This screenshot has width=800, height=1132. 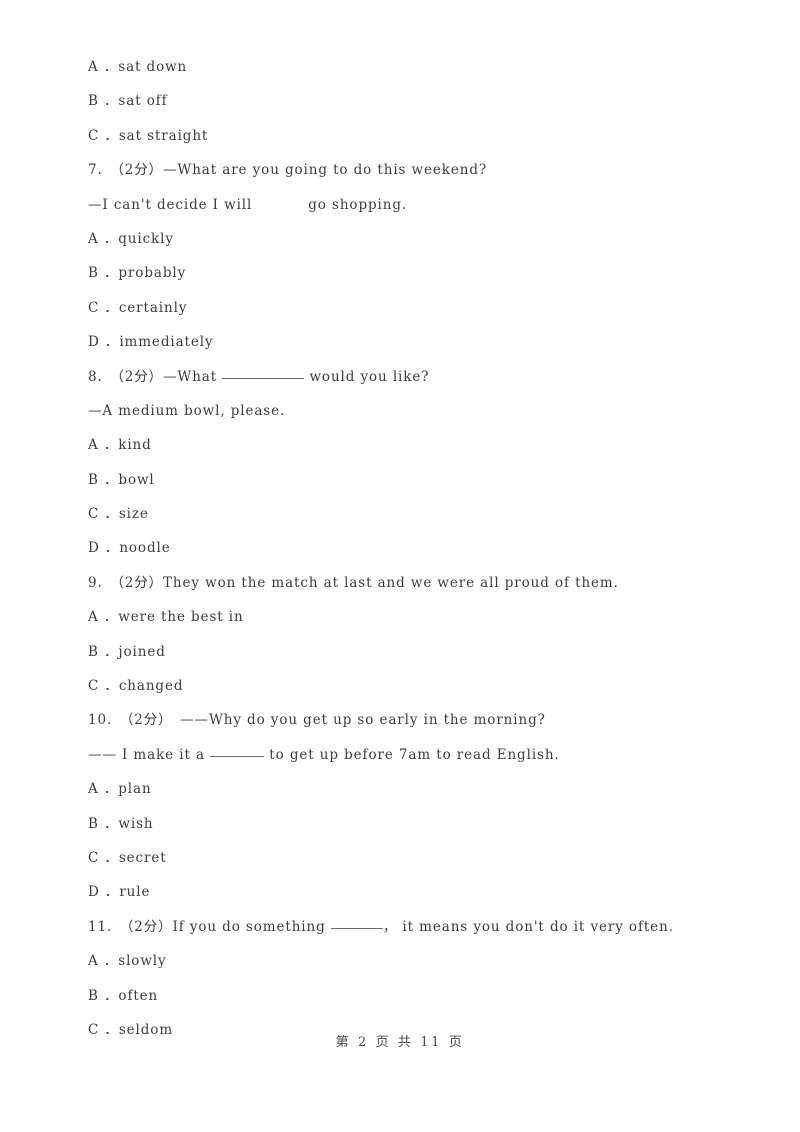 What do you see at coordinates (358, 204) in the screenshot?
I see `stem-text-post: go shopping.` at bounding box center [358, 204].